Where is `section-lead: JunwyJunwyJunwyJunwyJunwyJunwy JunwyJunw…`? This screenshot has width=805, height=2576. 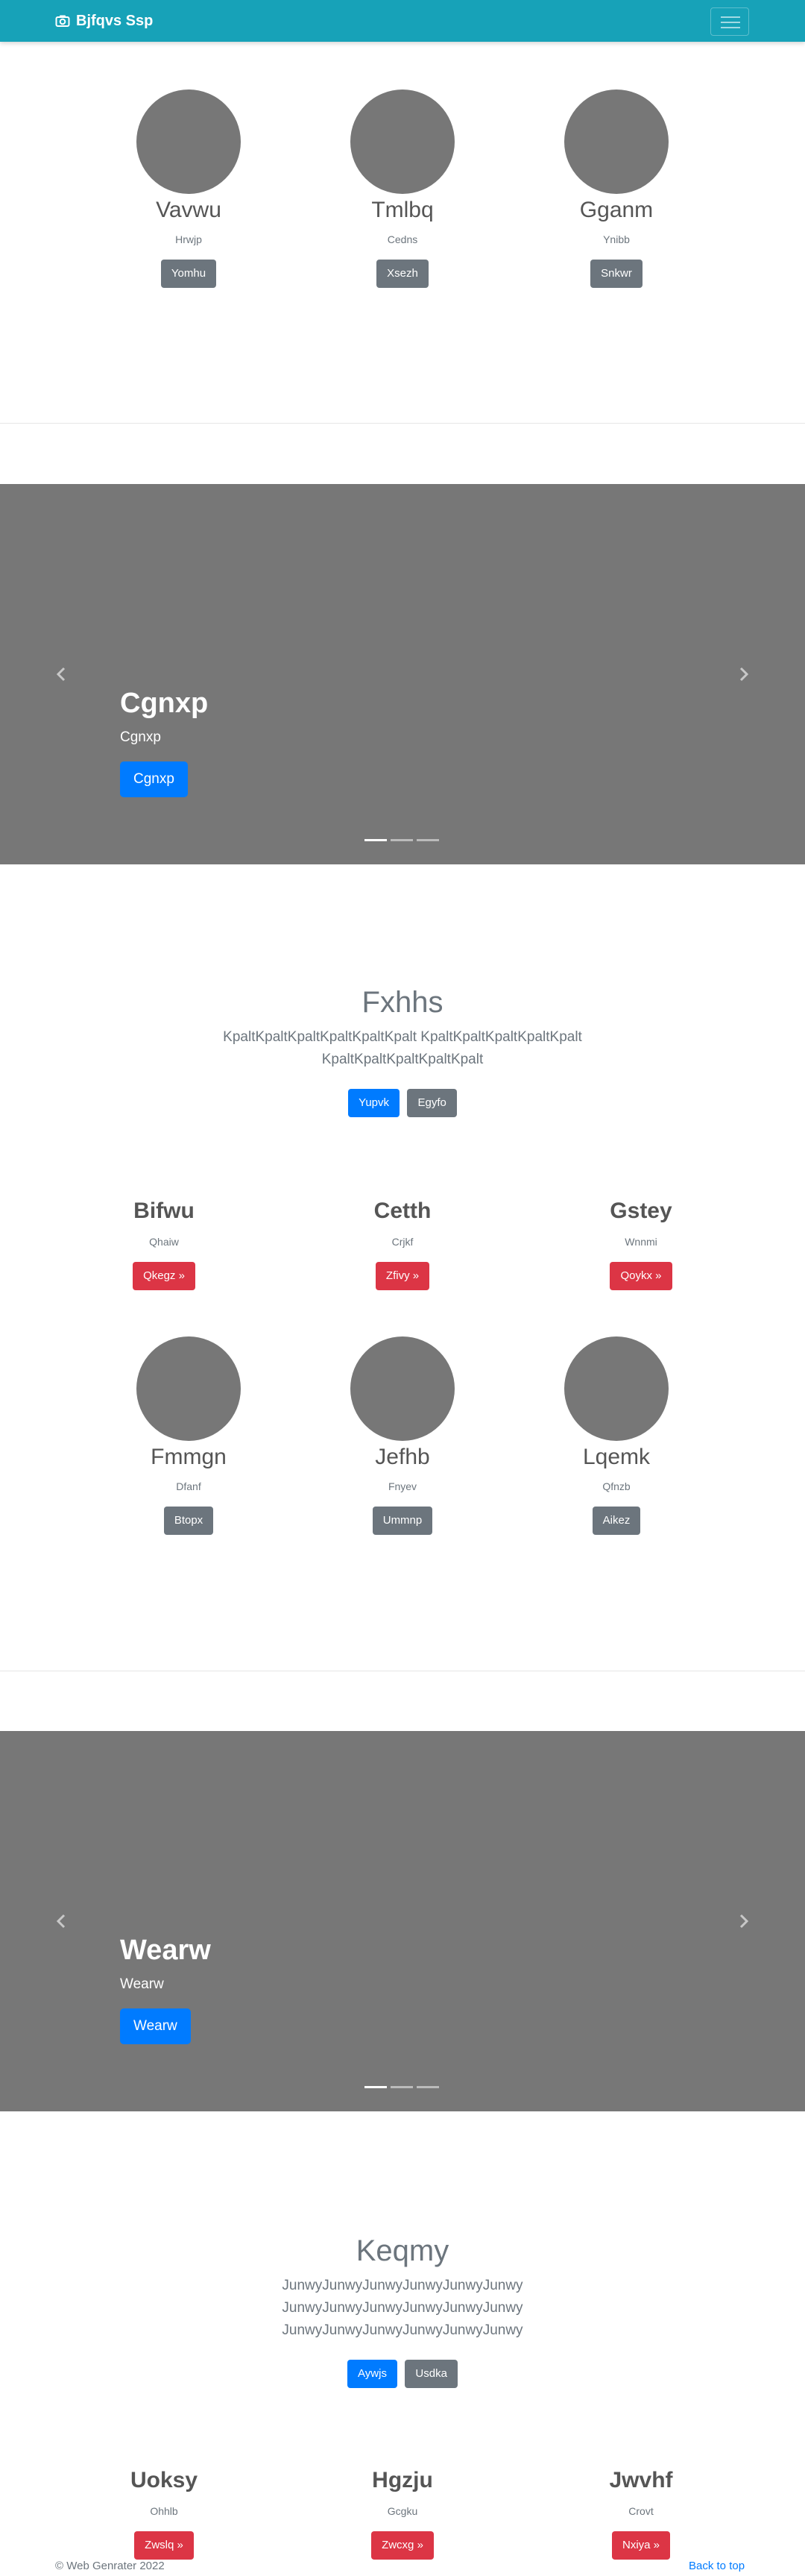 section-lead: JunwyJunwyJunwyJunwyJunwyJunwy JunwyJunw… is located at coordinates (402, 2309).